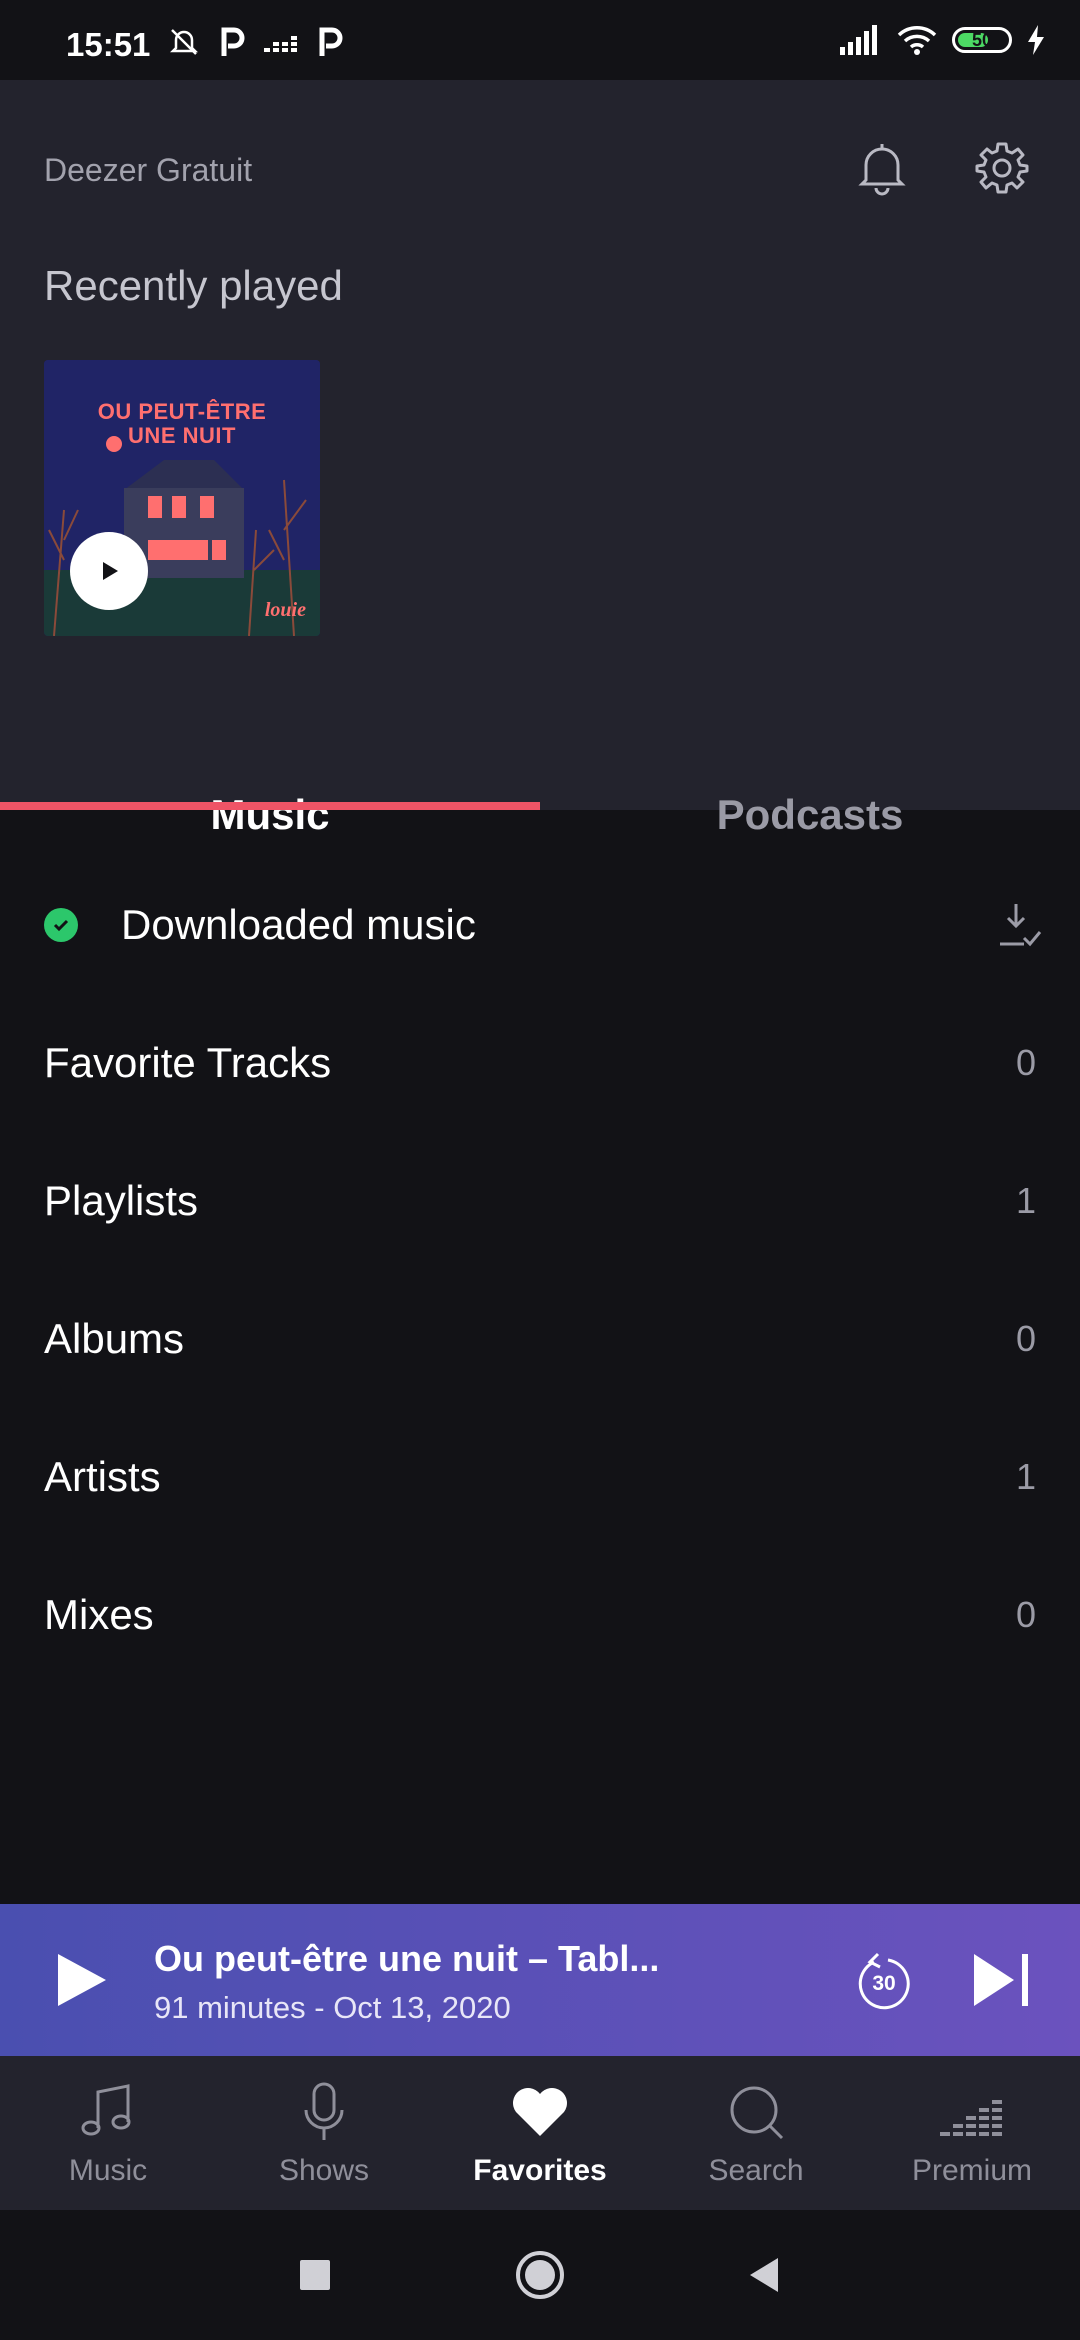 The image size is (1080, 2340). Describe the element at coordinates (233, 41) in the screenshot. I see `p-app-icon` at that location.